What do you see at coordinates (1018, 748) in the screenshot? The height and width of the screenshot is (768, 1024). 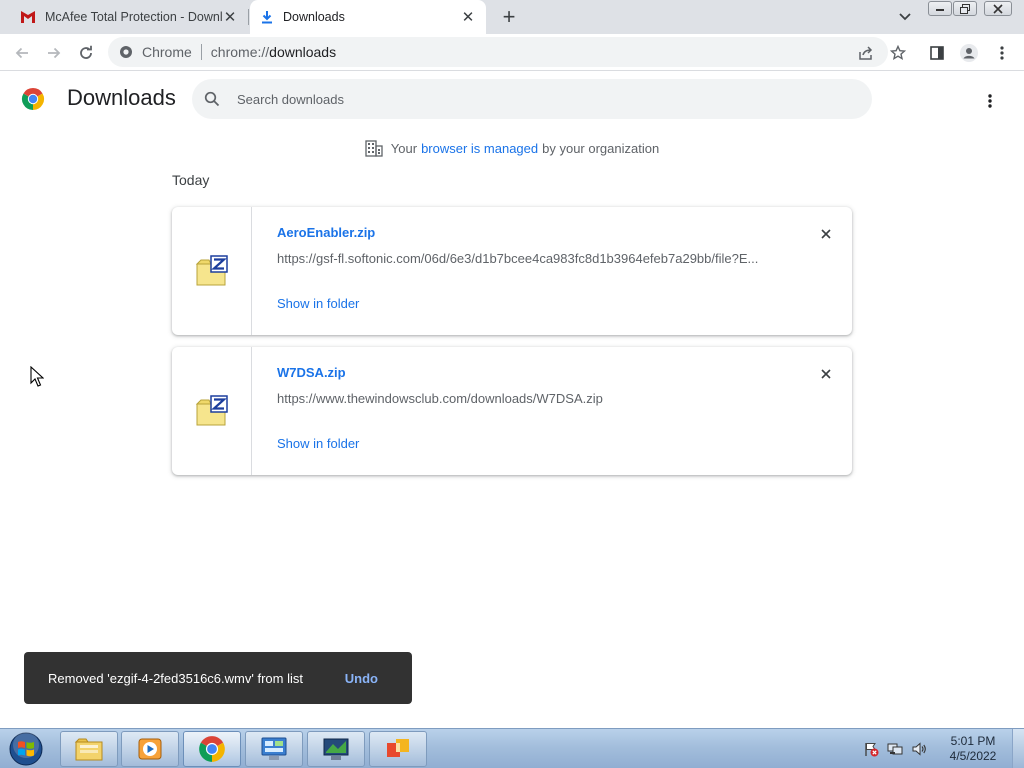 I see `show-desktop-button` at bounding box center [1018, 748].